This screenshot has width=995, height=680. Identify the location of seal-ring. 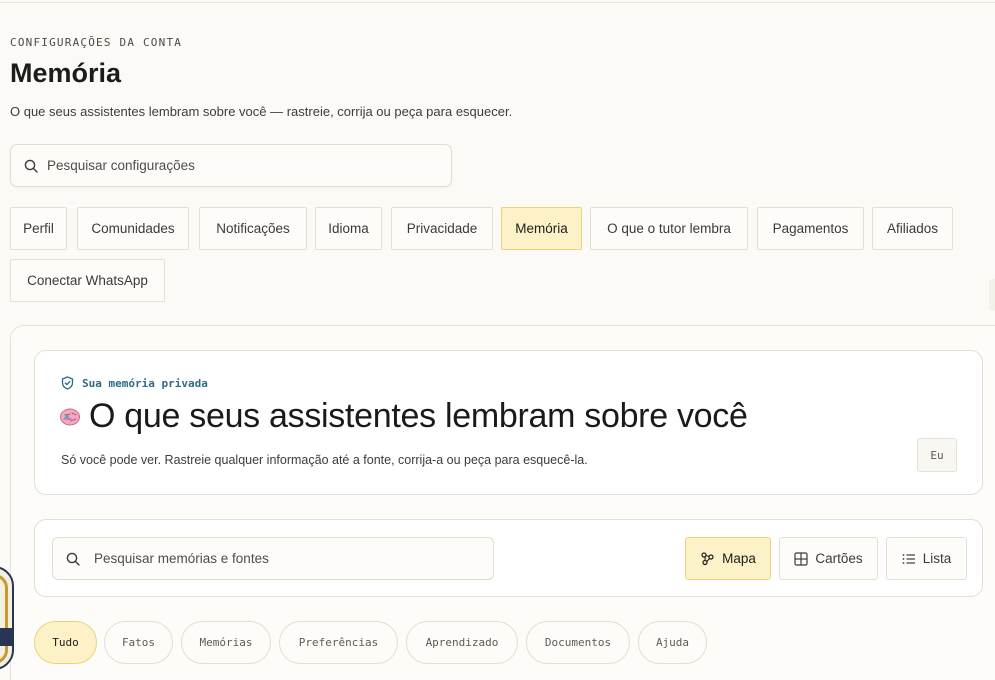
(4, 619).